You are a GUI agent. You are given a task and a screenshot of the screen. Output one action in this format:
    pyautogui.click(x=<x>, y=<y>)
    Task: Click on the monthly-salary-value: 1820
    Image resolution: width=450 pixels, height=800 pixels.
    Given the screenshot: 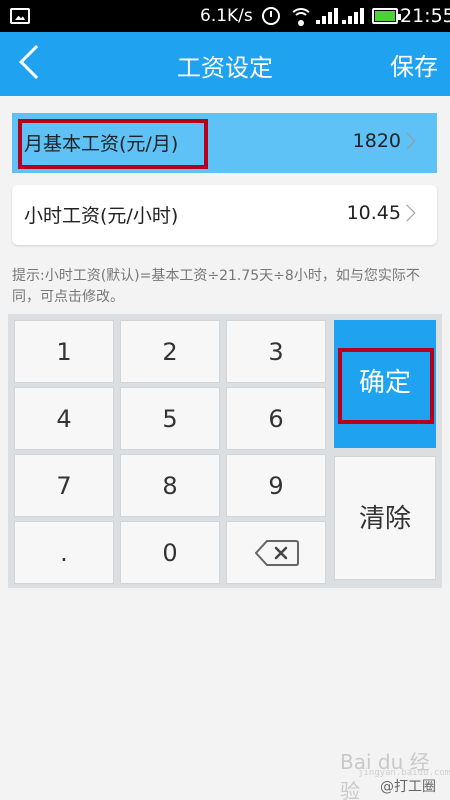 What is the action you would take?
    pyautogui.click(x=376, y=141)
    